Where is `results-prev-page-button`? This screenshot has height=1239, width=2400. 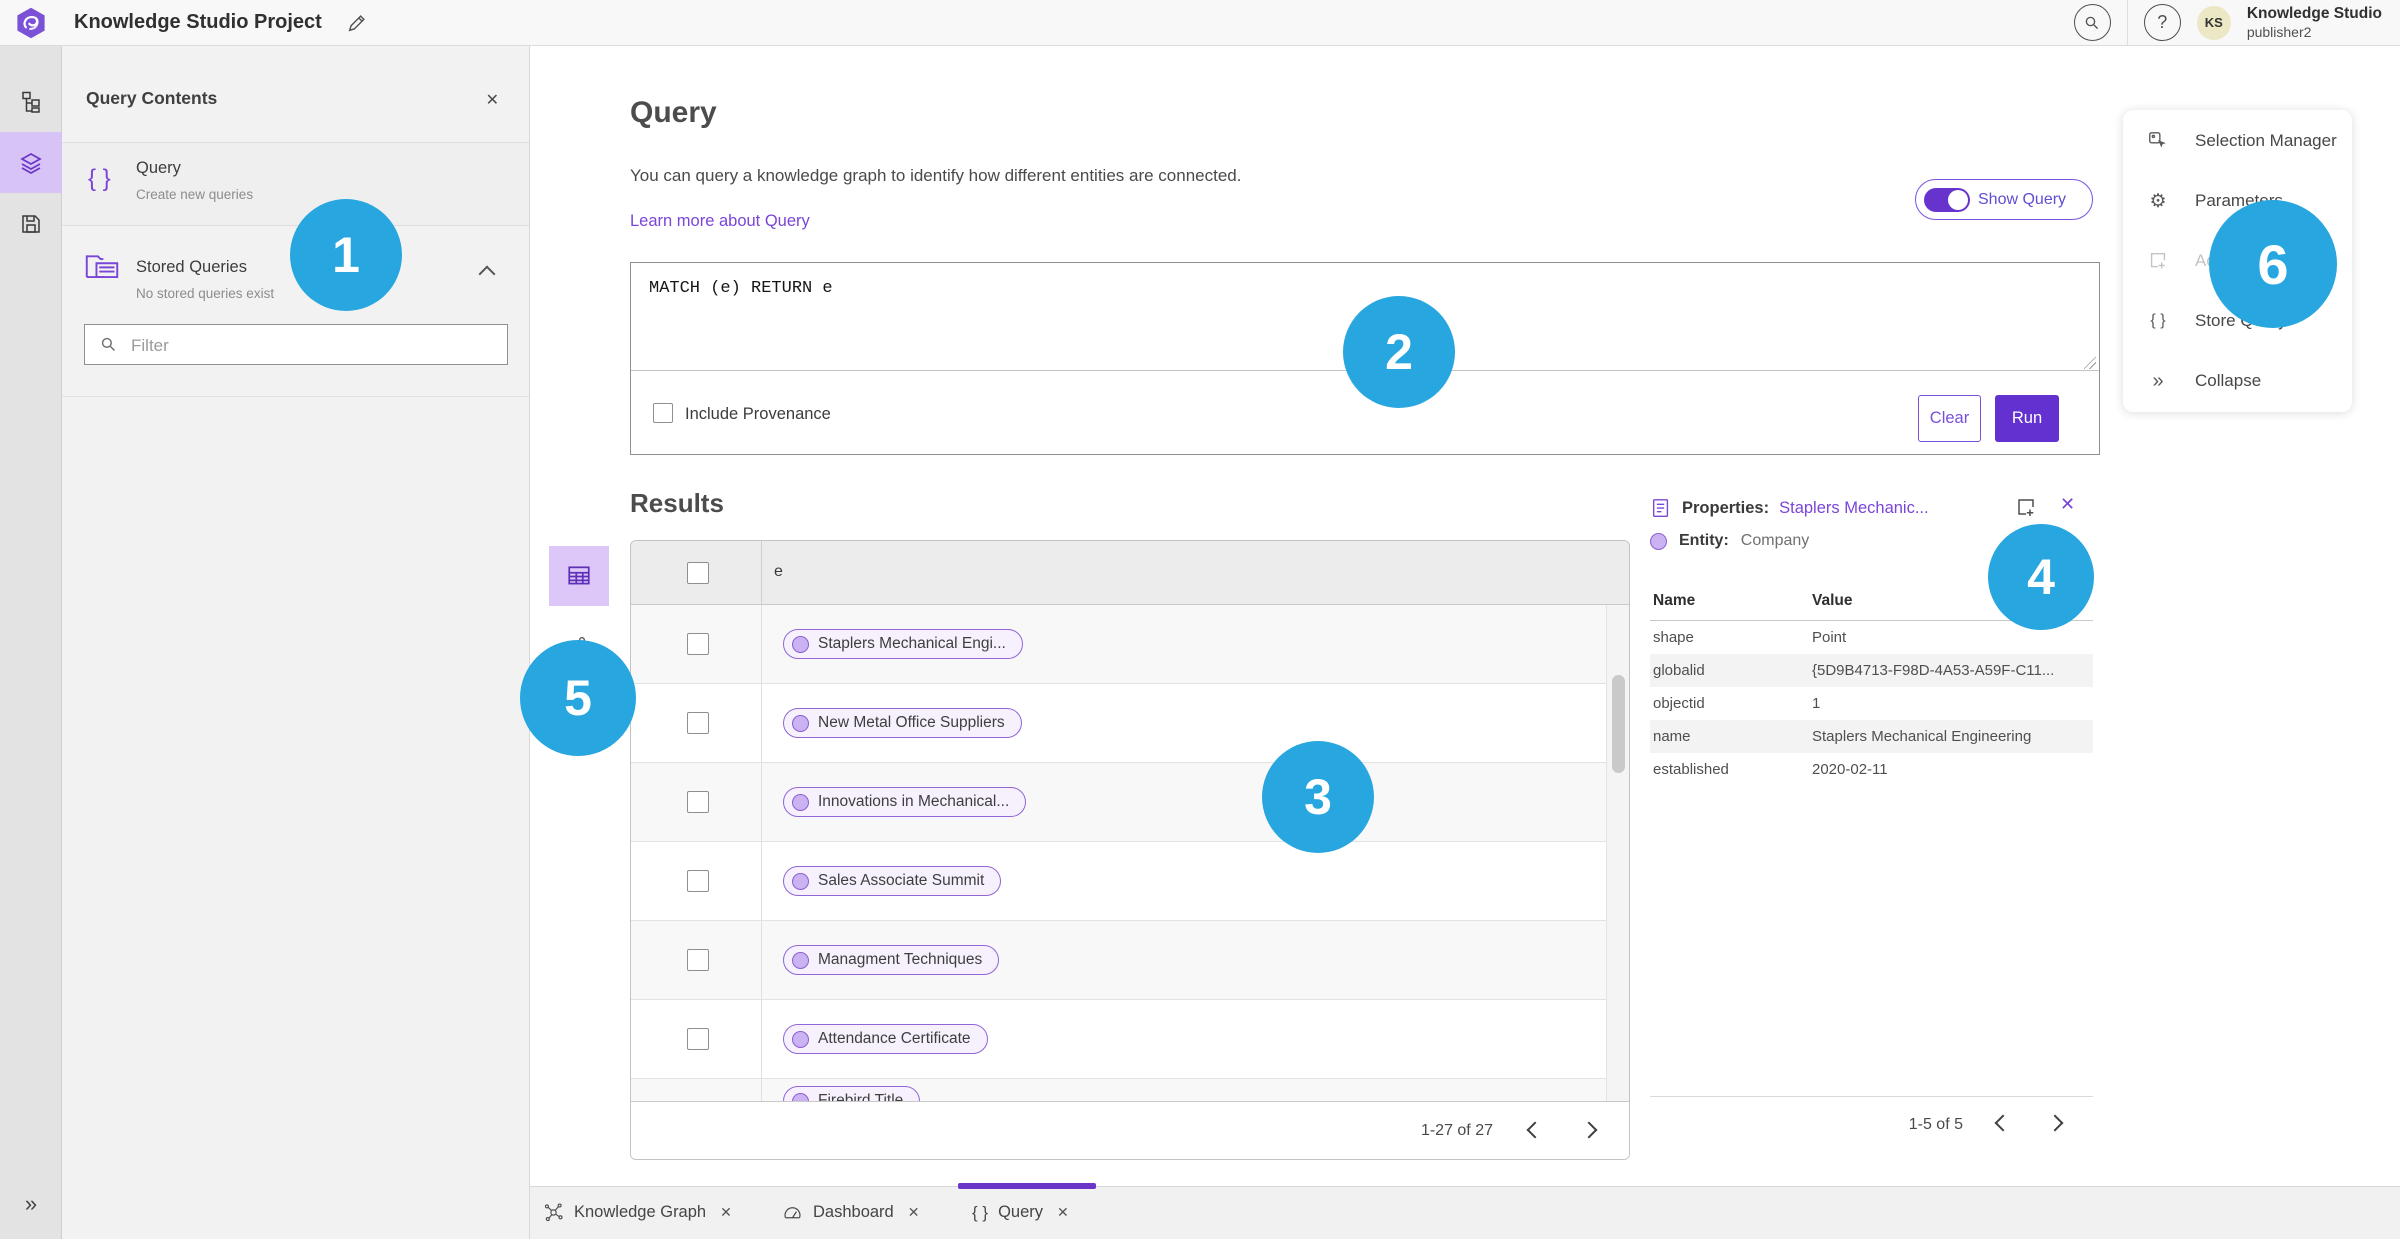 results-prev-page-button is located at coordinates (1535, 1131).